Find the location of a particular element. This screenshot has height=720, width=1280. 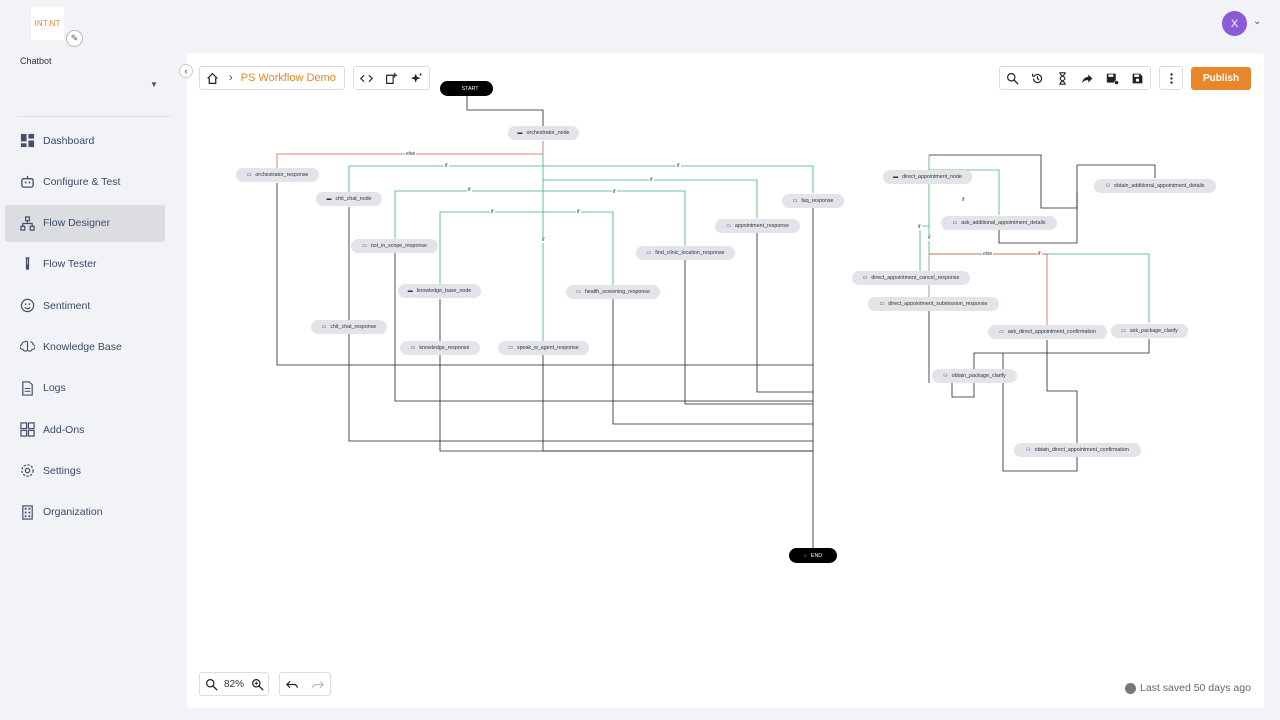

breadcrumb: › PS Workflow Demo is located at coordinates (272, 78).